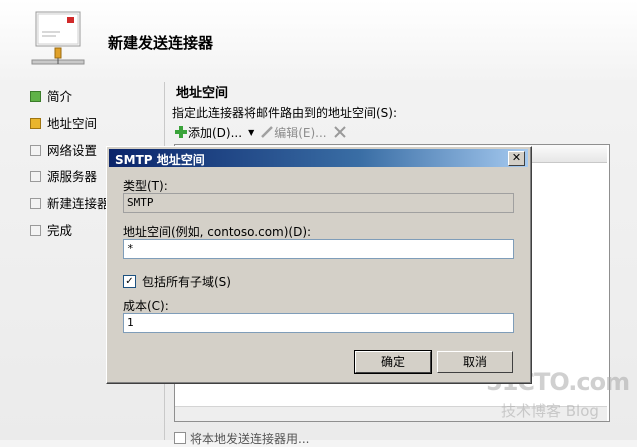 The width and height of the screenshot is (637, 447). I want to click on nav-item-network-settings: 网络设置, so click(63, 151).